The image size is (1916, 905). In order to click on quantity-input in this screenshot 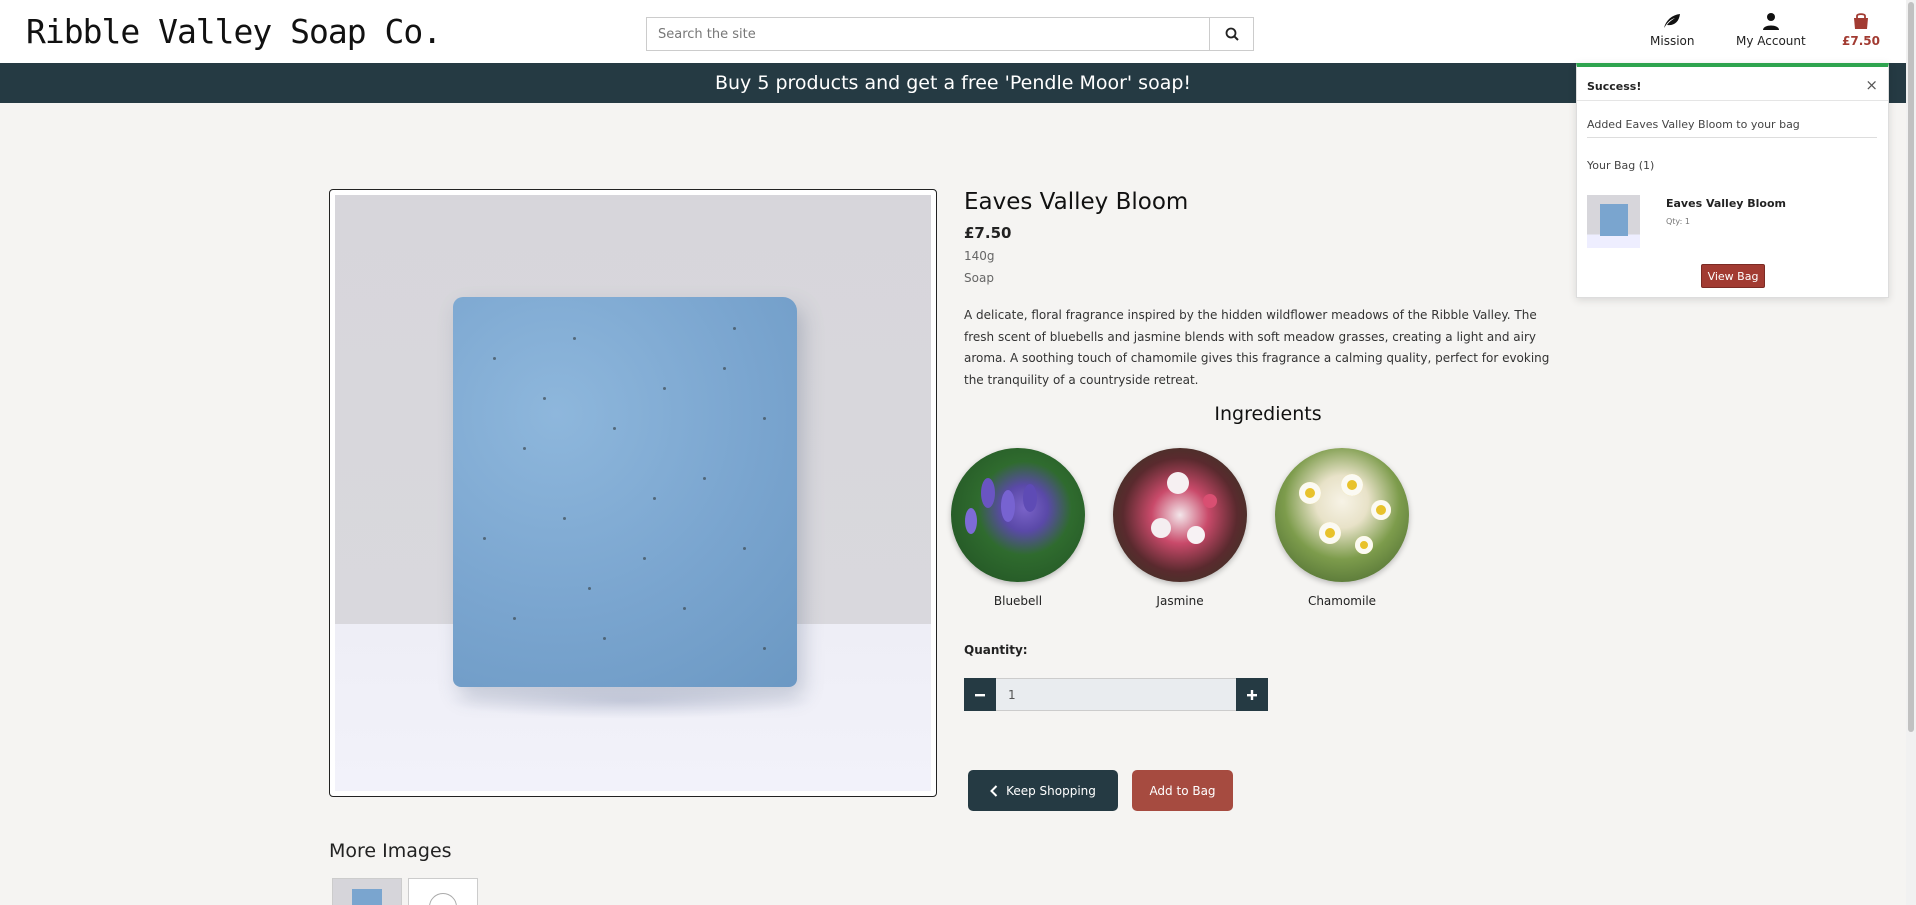, I will do `click(1116, 694)`.